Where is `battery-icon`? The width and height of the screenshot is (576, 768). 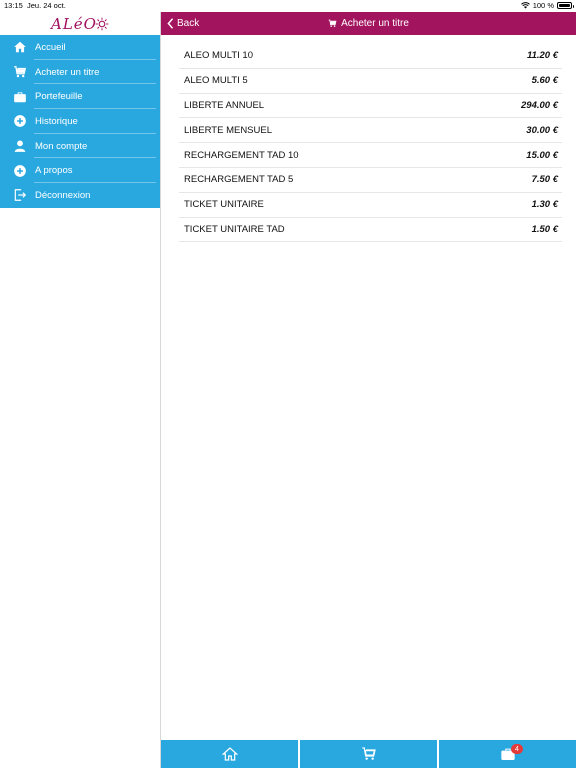
battery-icon is located at coordinates (565, 5).